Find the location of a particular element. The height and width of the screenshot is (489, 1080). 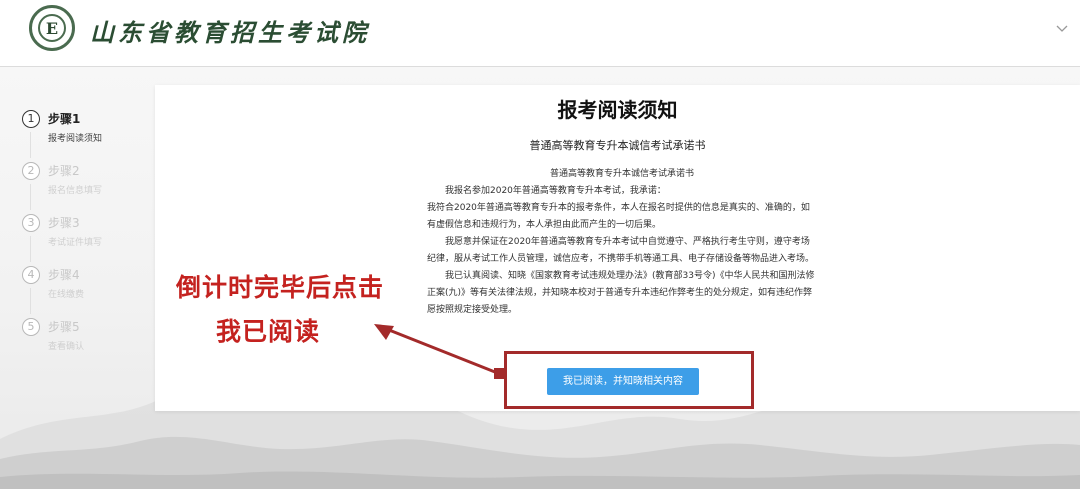

logo-emblem: E is located at coordinates (52, 28).